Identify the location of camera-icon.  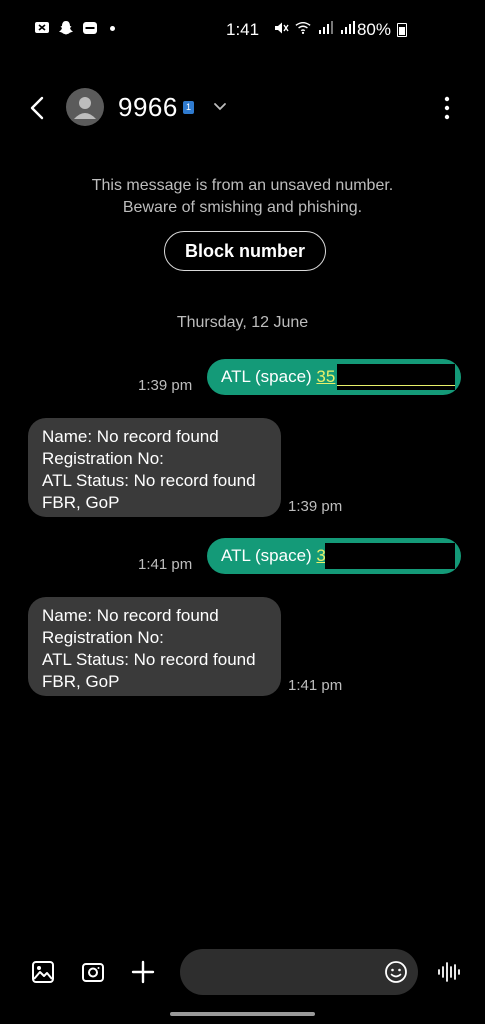
(93, 972).